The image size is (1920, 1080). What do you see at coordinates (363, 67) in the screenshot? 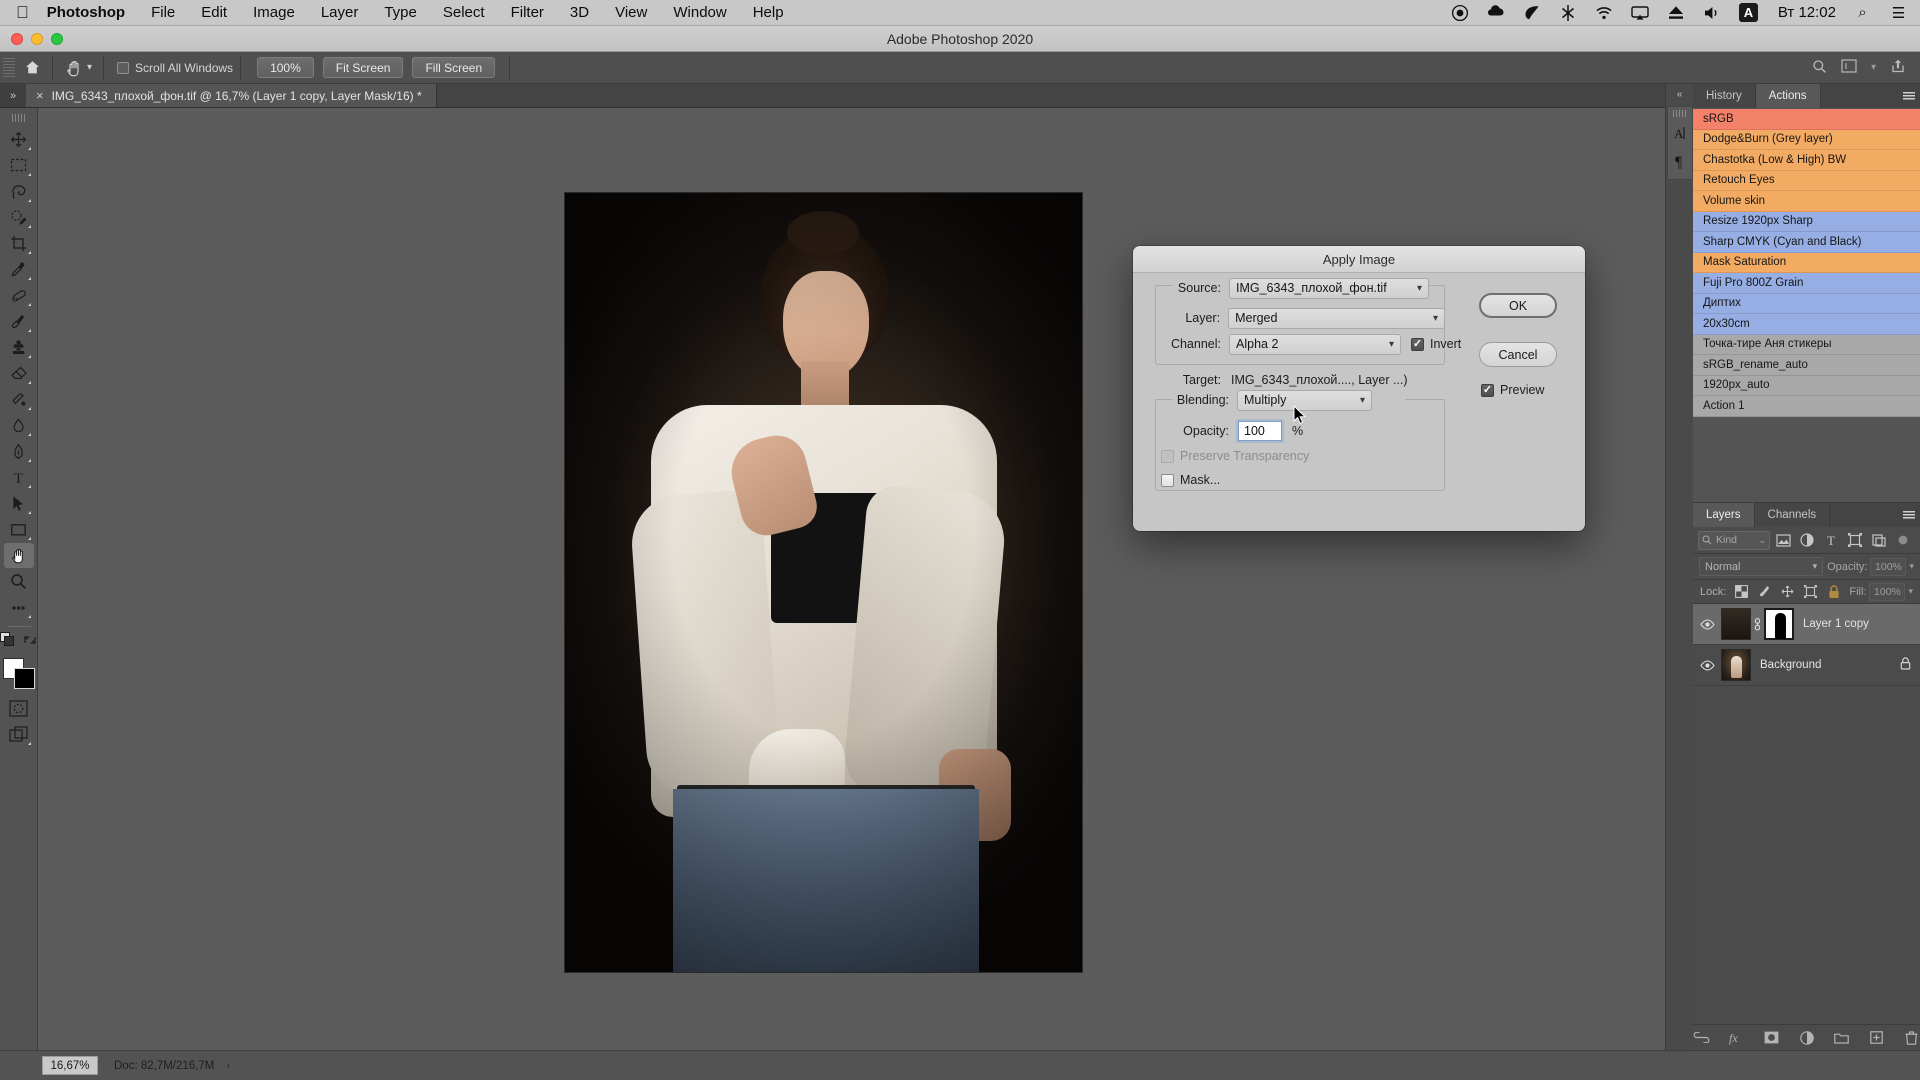
I see `zoom-button-fit-screen: Fit Screen` at bounding box center [363, 67].